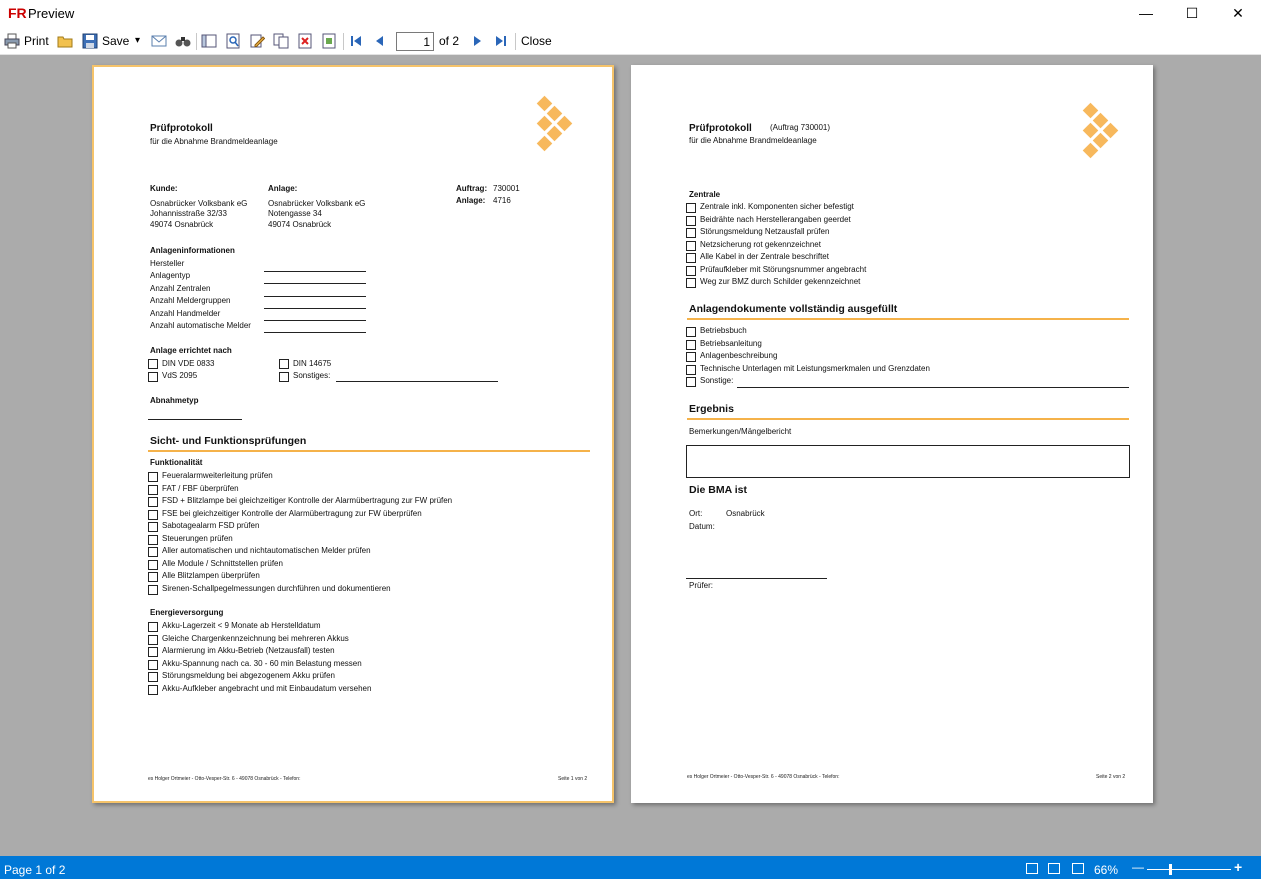 Image resolution: width=1261 pixels, height=879 pixels. Describe the element at coordinates (281, 41) in the screenshot. I see `copy-page-icon` at that location.